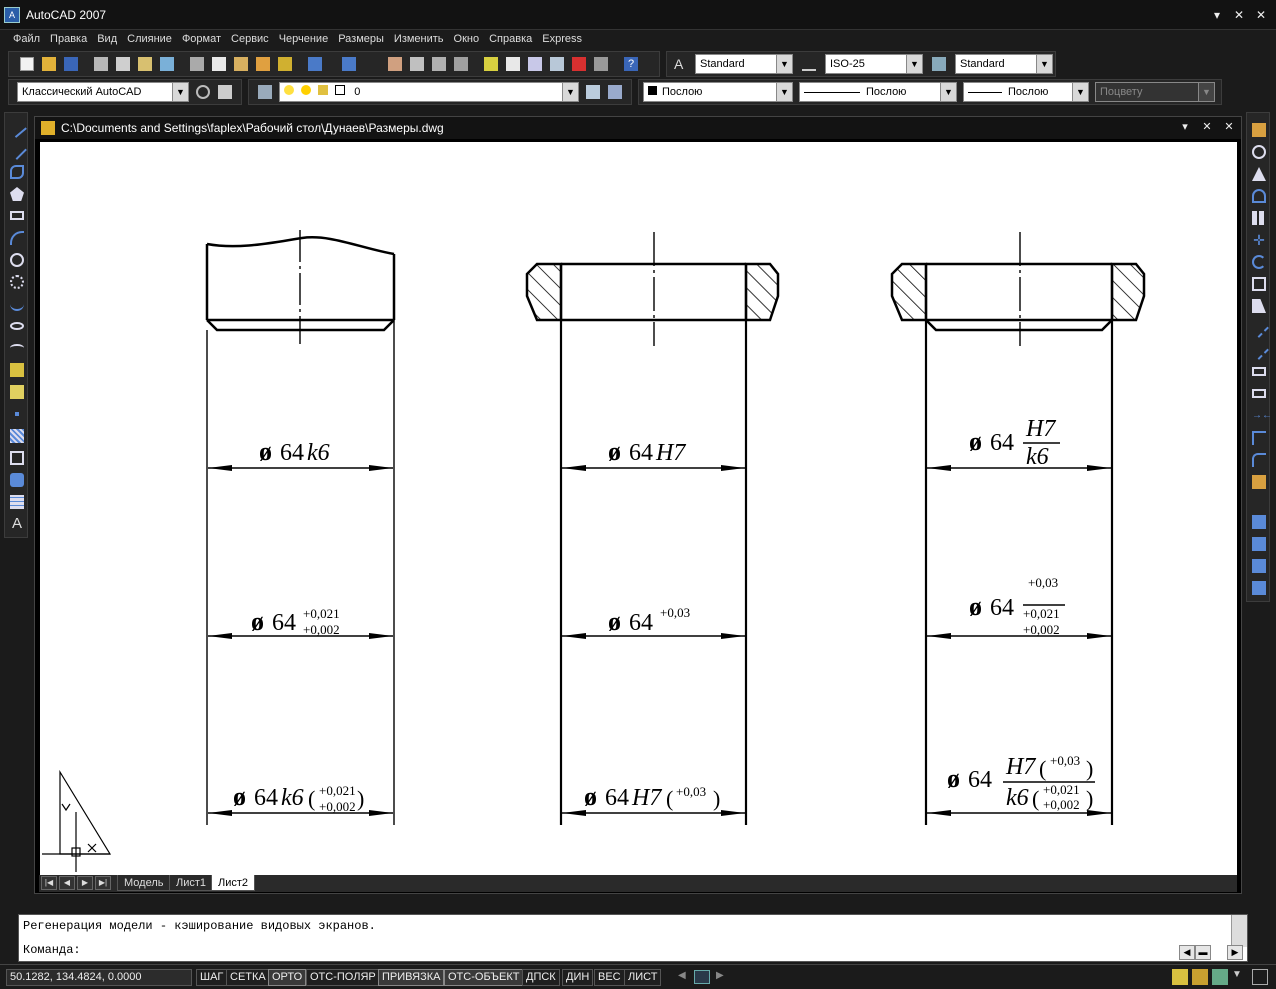  Describe the element at coordinates (579, 64) in the screenshot. I see `markup-icon` at that location.